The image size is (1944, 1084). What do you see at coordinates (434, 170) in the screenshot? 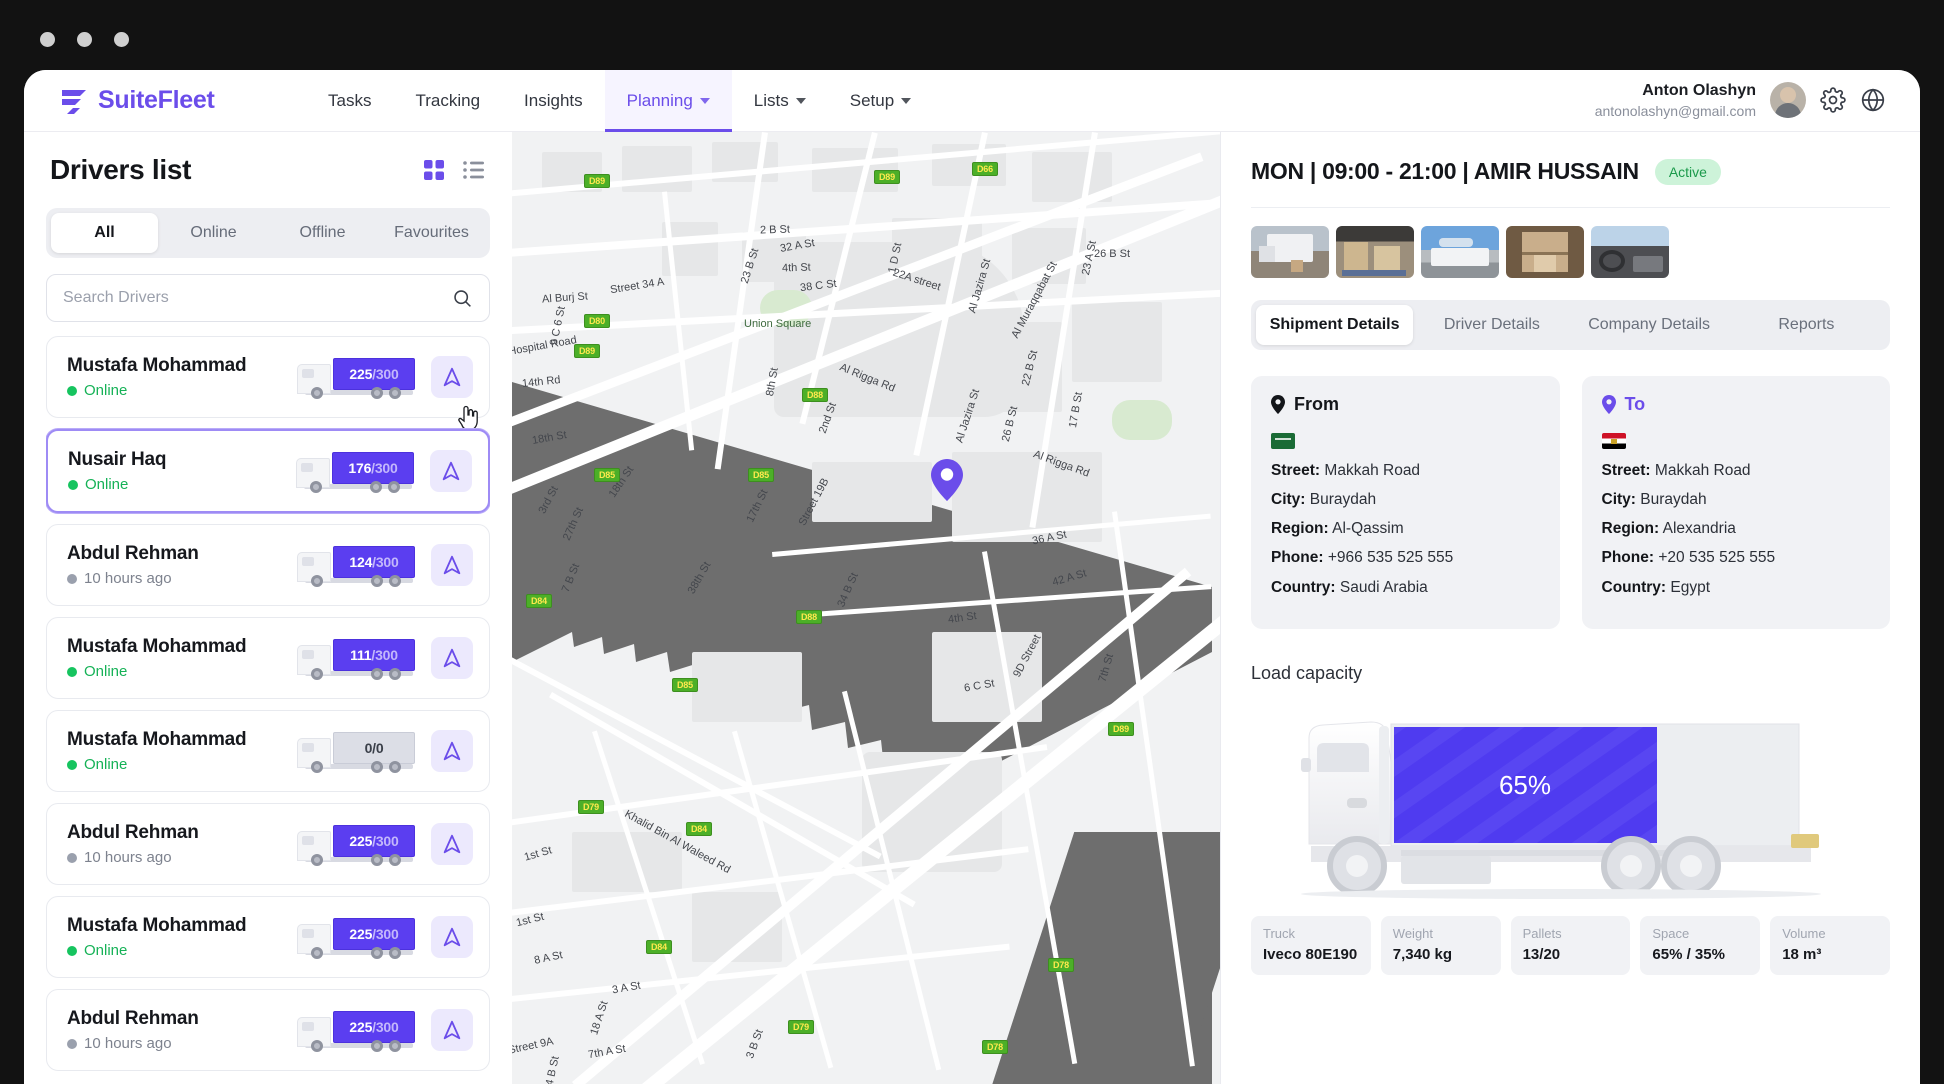
I see `grid-view-icon` at bounding box center [434, 170].